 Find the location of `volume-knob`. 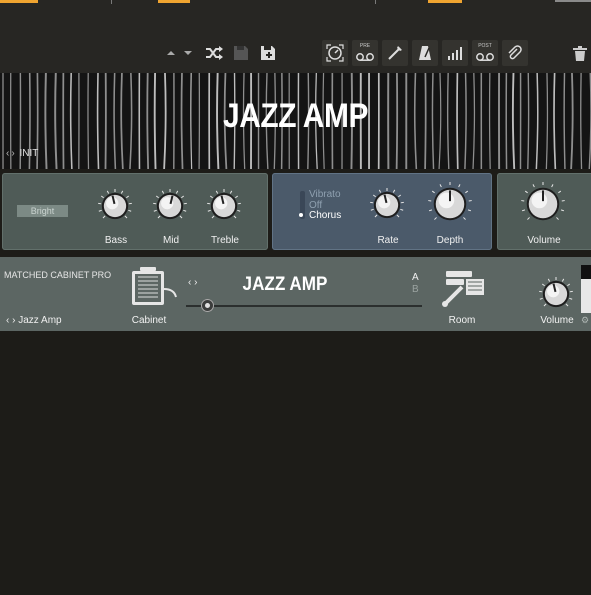

volume-knob is located at coordinates (543, 204).